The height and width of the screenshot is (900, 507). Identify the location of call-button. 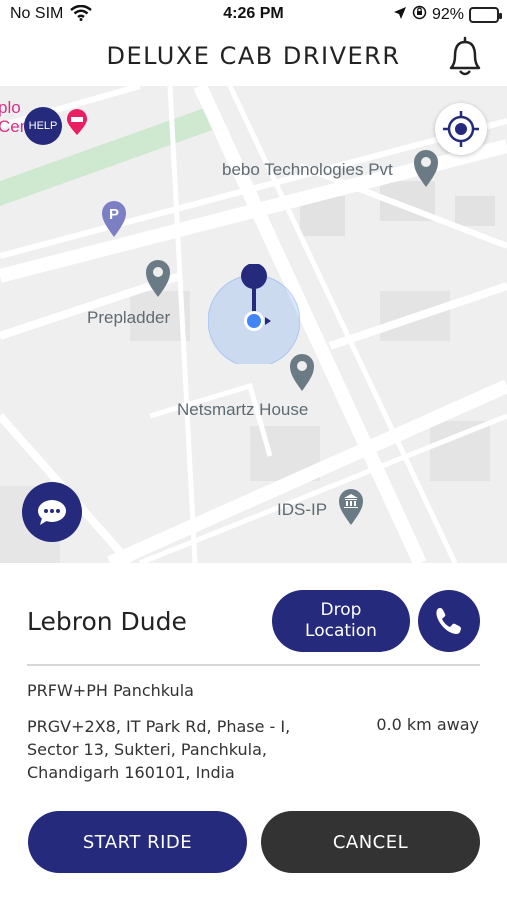
(449, 621).